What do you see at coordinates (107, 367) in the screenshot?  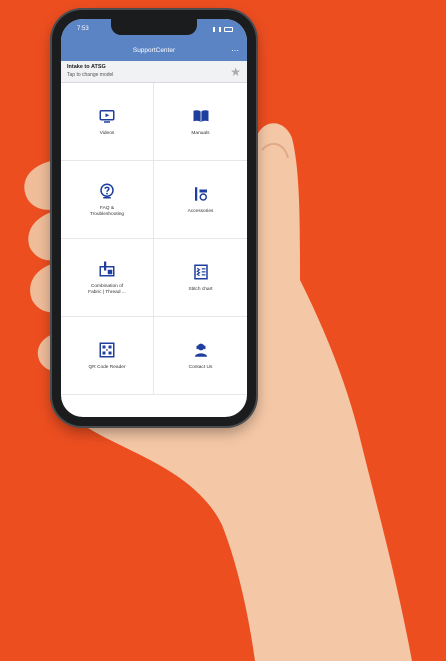 I see `tile-label: QR Code Reader` at bounding box center [107, 367].